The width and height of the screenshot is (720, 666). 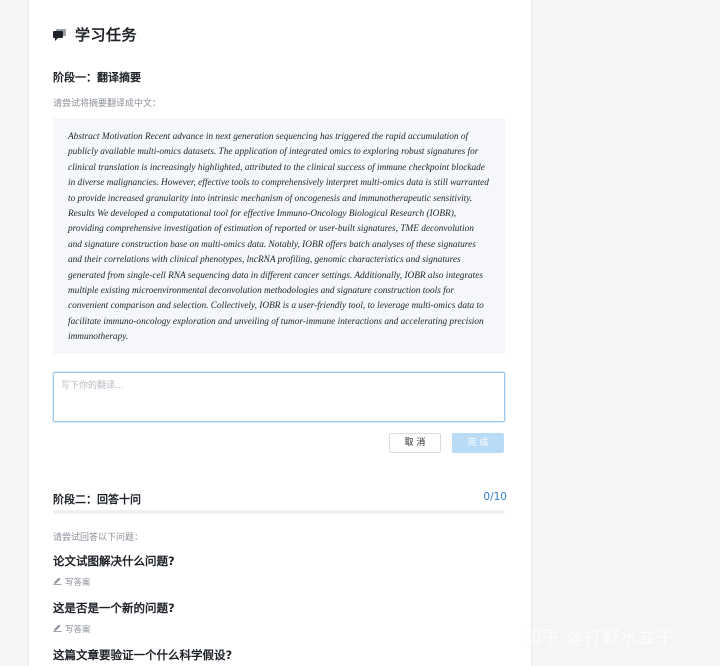 I want to click on cancel-button: 取 消, so click(x=415, y=443).